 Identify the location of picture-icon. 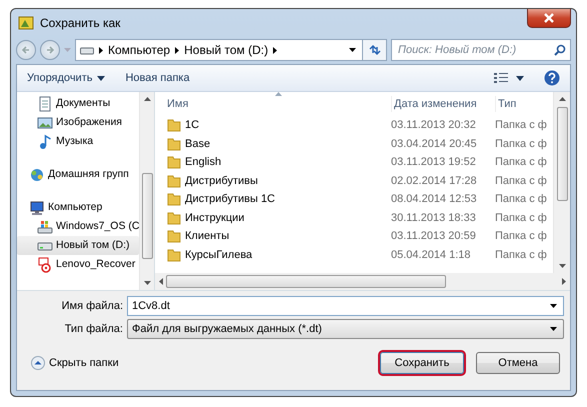
(45, 122).